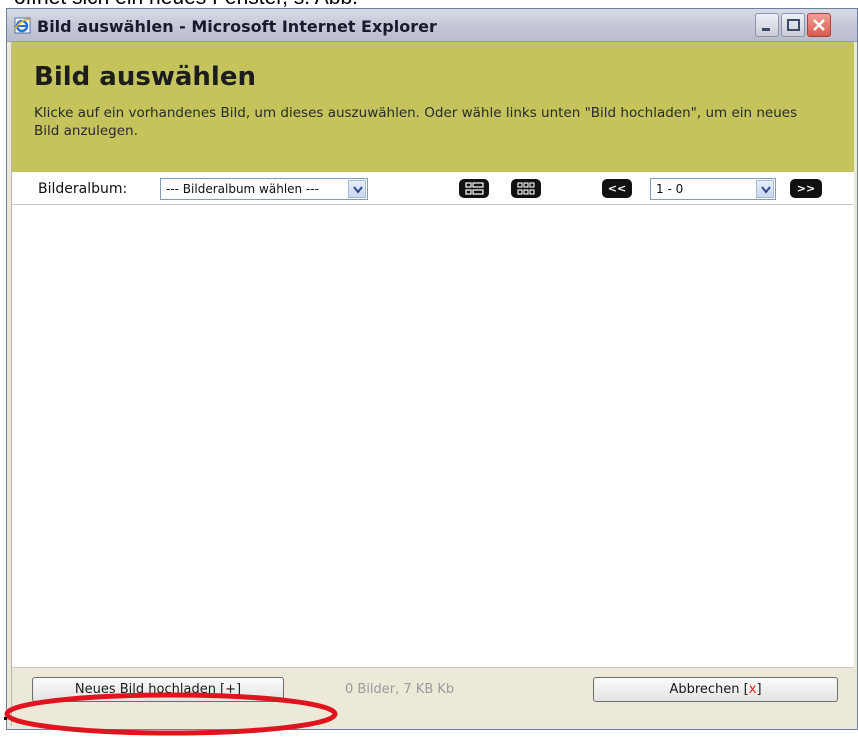 The height and width of the screenshot is (738, 858). I want to click on highlight-ellipse, so click(171, 714).